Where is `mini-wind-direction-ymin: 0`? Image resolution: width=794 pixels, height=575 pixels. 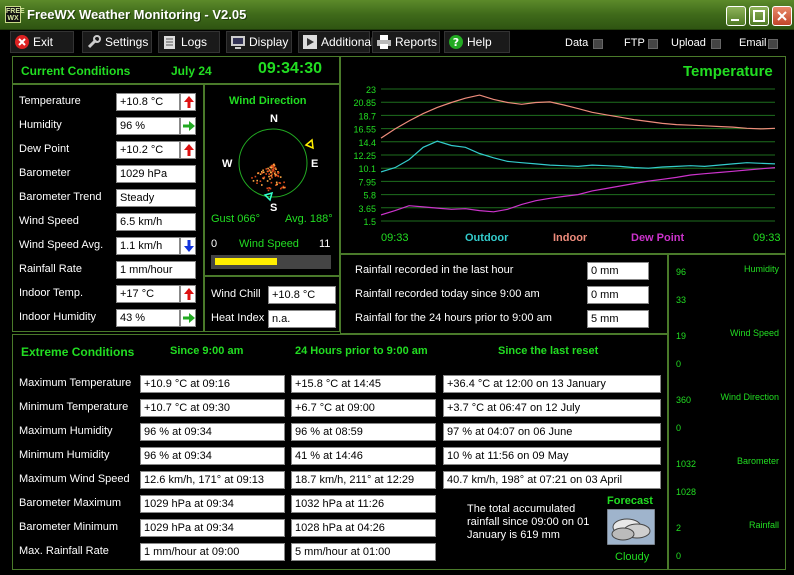
mini-wind-direction-ymin: 0 is located at coordinates (679, 428).